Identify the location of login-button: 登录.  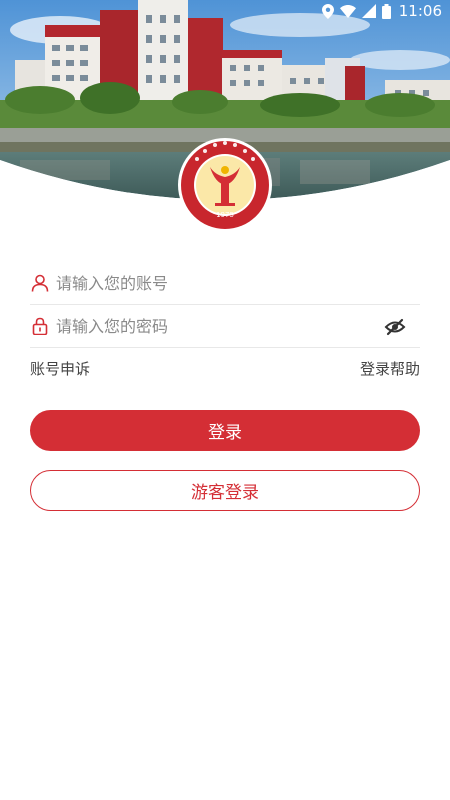
(225, 430).